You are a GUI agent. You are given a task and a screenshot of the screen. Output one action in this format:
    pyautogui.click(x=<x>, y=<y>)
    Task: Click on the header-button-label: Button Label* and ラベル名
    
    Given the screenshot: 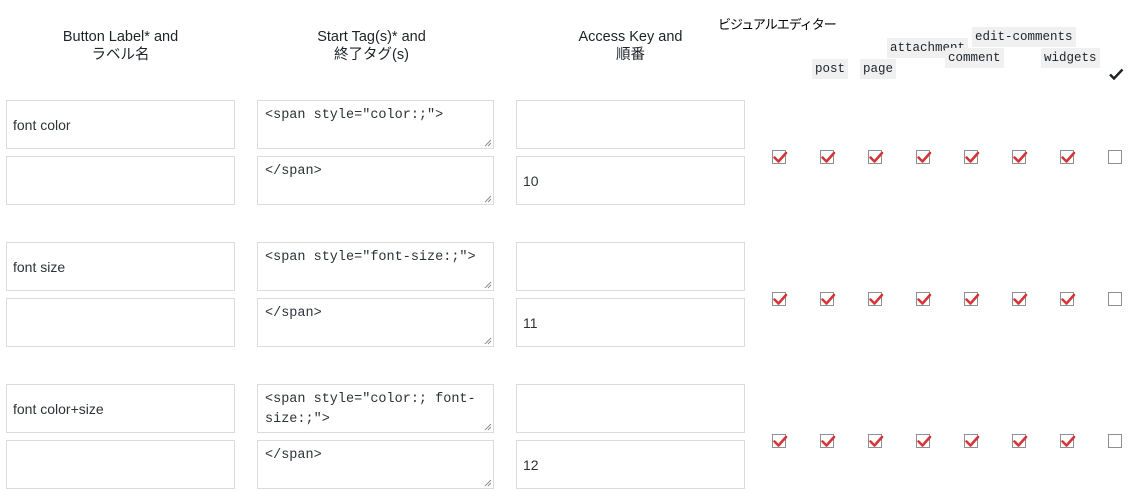 What is the action you would take?
    pyautogui.click(x=120, y=46)
    